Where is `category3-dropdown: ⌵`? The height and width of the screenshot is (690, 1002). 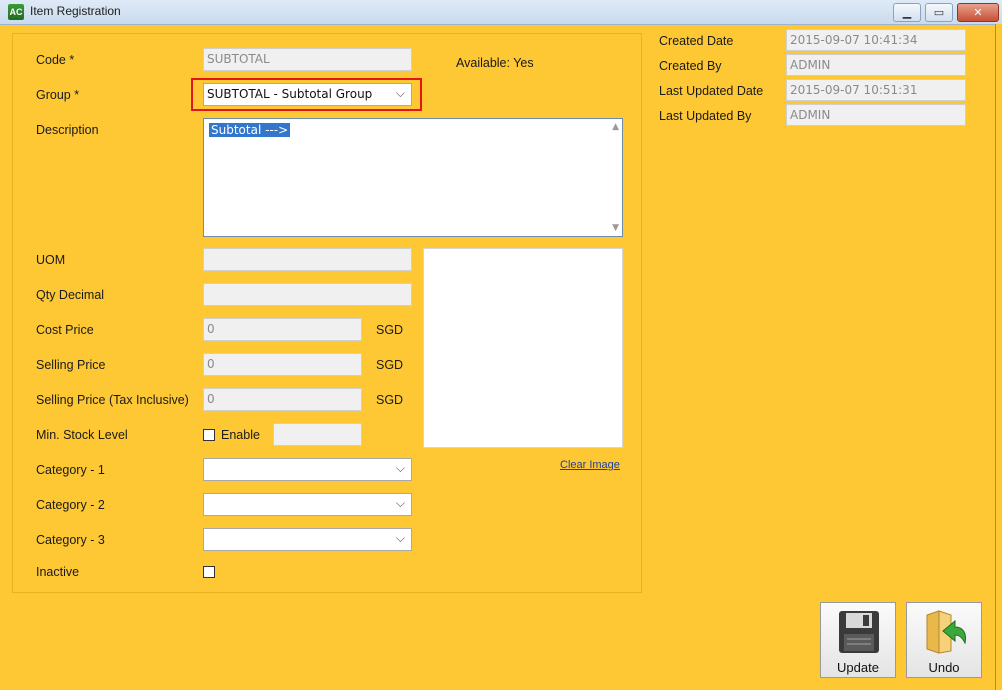 category3-dropdown: ⌵ is located at coordinates (307, 539).